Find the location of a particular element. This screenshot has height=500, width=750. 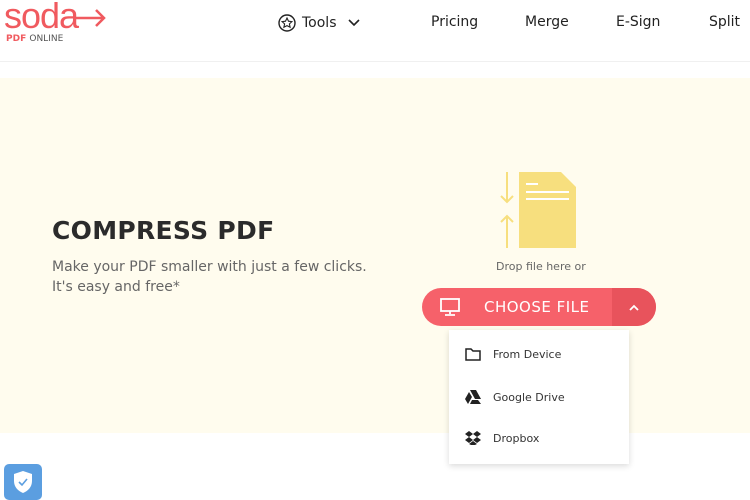

menu-label: Google Drive is located at coordinates (529, 397).